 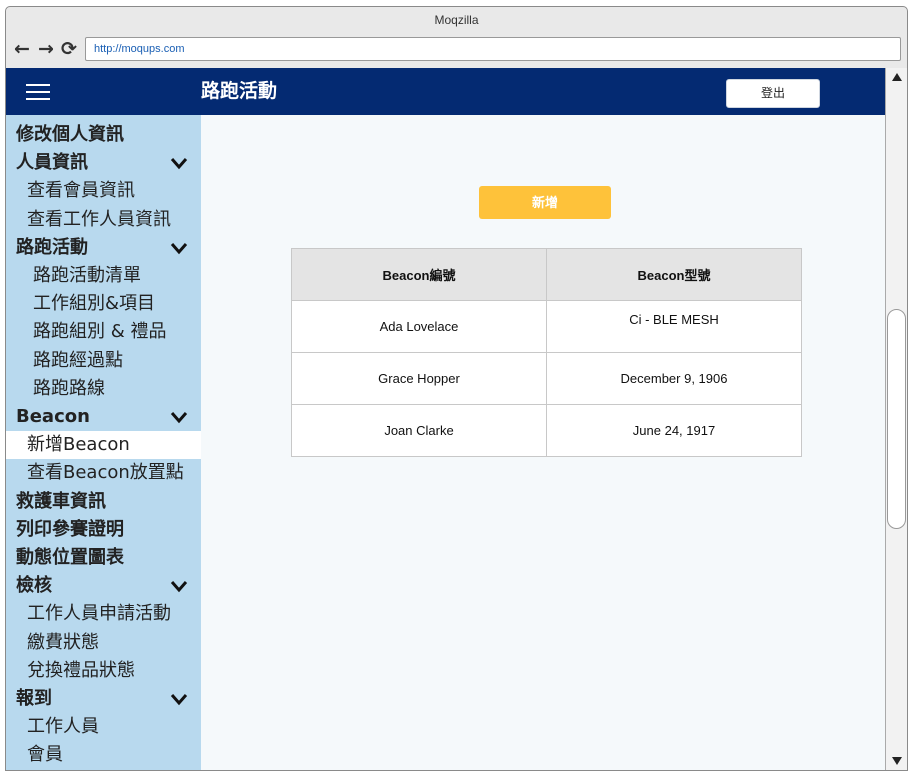 I want to click on logout-button: 登出, so click(x=773, y=93).